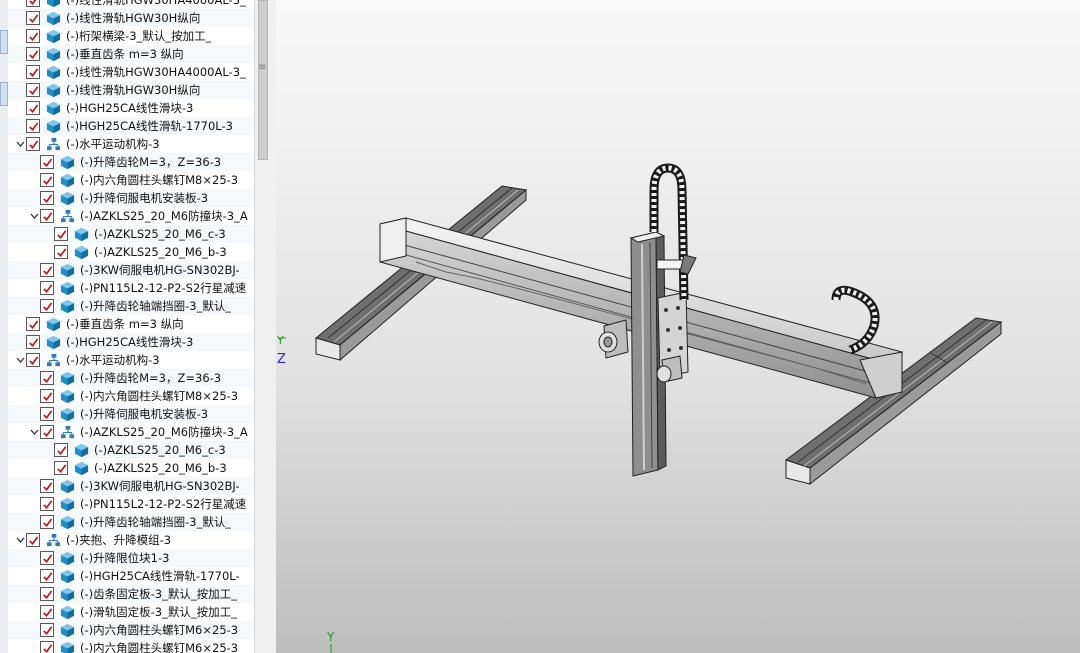 This screenshot has width=1080, height=653. Describe the element at coordinates (262, 67) in the screenshot. I see `splitter-grip-icon: ≡` at that location.